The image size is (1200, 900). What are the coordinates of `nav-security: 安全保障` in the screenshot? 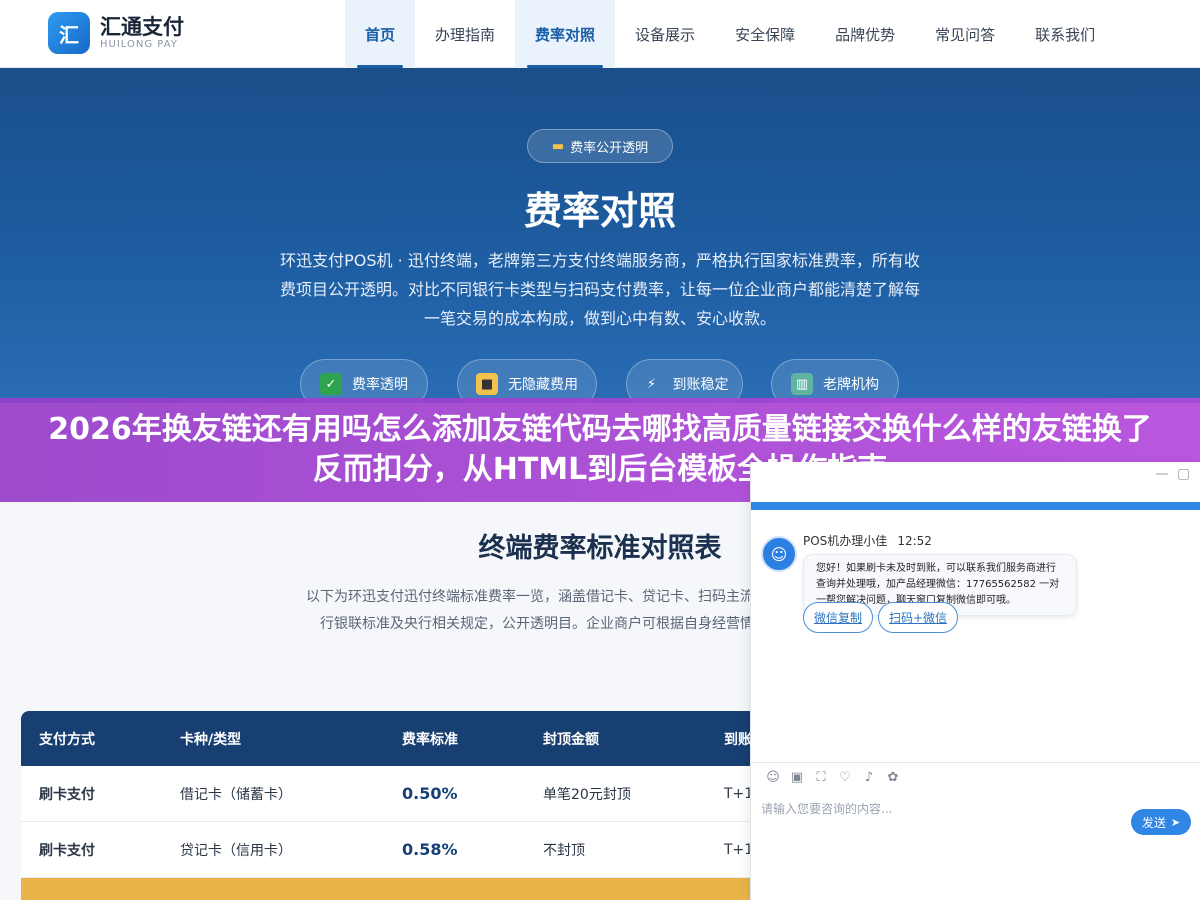 It's located at (765, 34).